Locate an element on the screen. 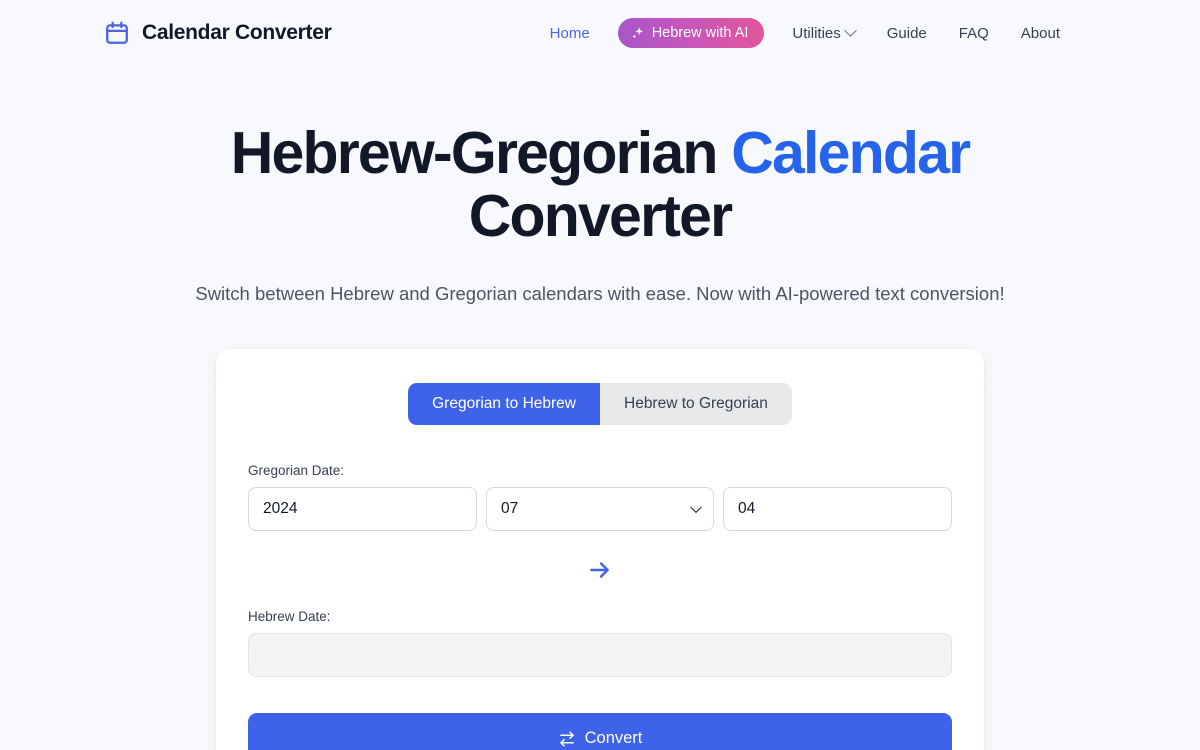 The height and width of the screenshot is (750, 1200). tab-hebrew-to-gregorian: Hebrew to Gregorian is located at coordinates (696, 404).